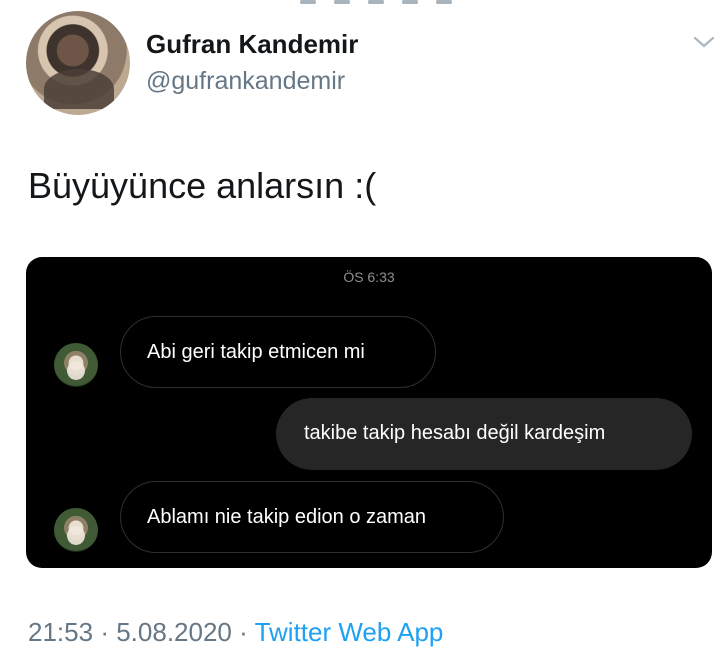 The height and width of the screenshot is (668, 725). Describe the element at coordinates (369, 277) in the screenshot. I see `dm-timestamp: ÖS 6:33` at that location.